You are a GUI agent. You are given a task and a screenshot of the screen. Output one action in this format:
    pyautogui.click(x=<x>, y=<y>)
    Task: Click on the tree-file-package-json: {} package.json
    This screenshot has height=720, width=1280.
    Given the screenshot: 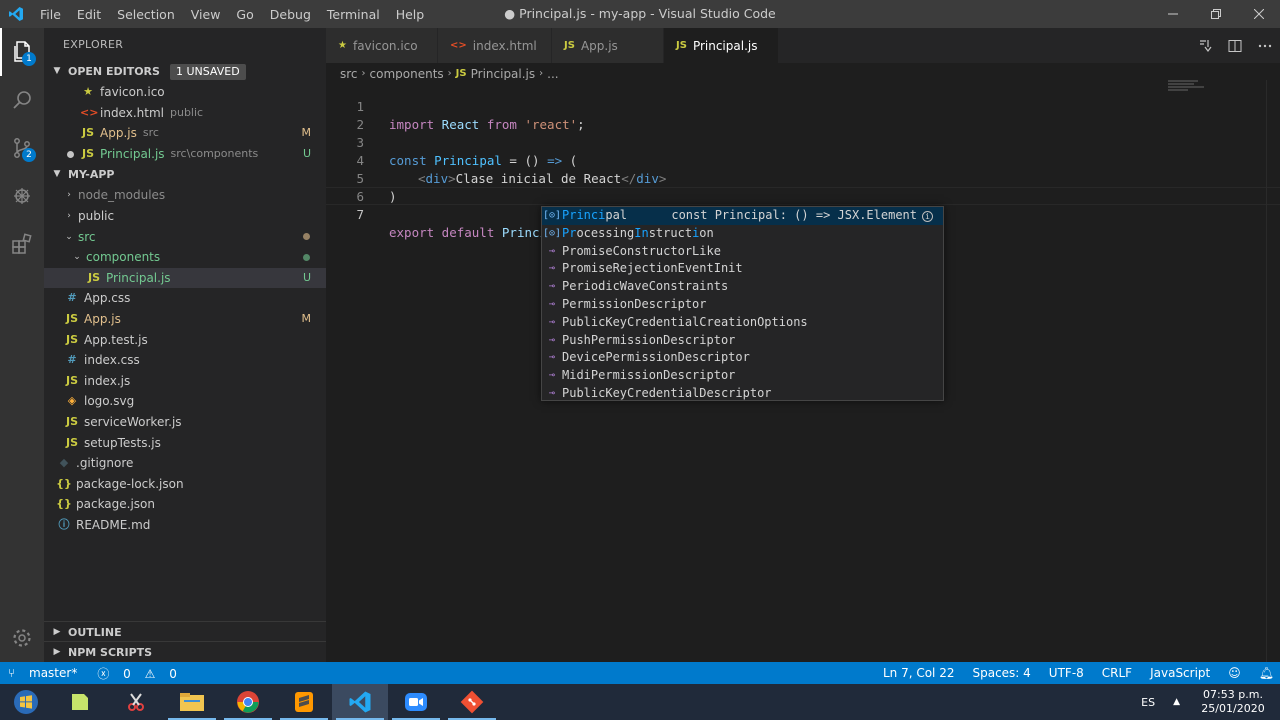 What is the action you would take?
    pyautogui.click(x=185, y=504)
    